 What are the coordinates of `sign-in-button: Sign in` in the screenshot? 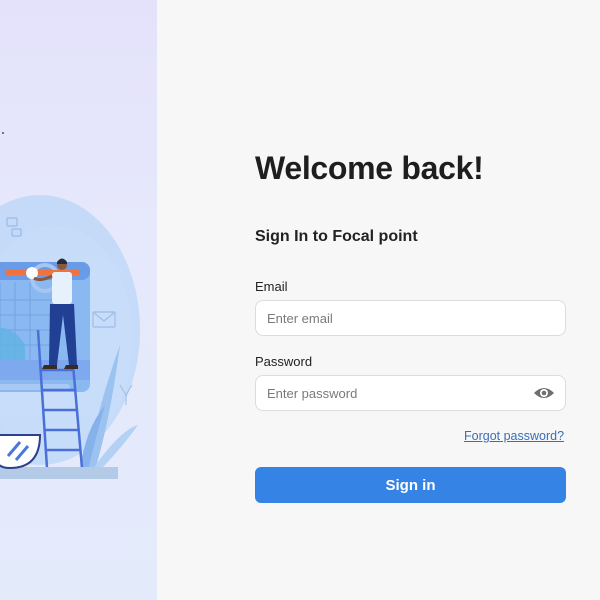 It's located at (410, 485).